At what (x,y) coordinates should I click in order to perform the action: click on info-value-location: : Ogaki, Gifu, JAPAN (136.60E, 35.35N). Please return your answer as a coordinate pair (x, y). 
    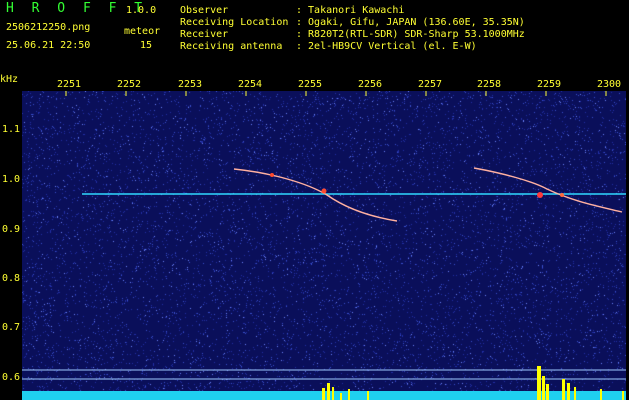
    Looking at the image, I should click on (410, 22).